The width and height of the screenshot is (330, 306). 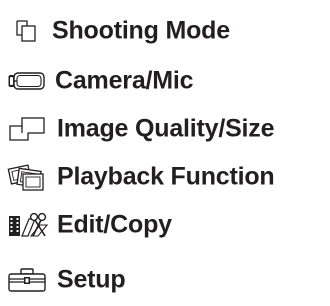 I want to click on film-scissors-icon, so click(x=28, y=225).